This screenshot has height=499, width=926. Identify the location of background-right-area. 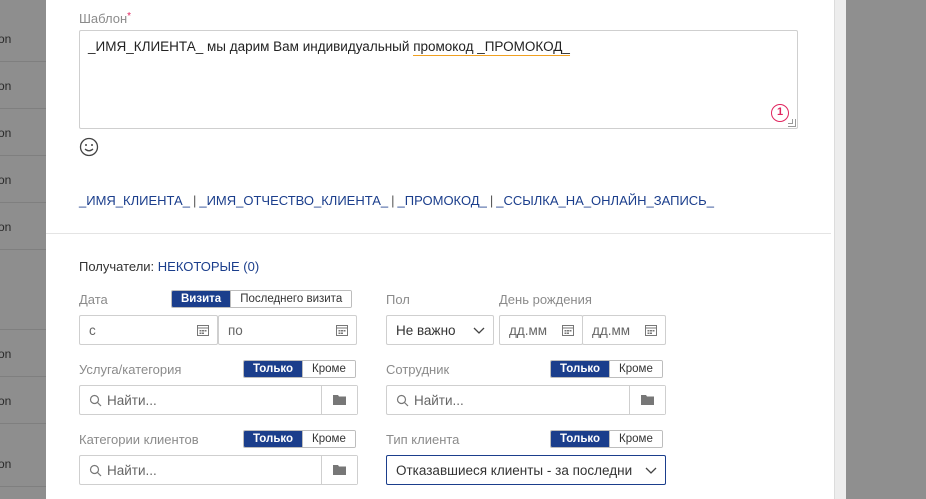
(886, 249).